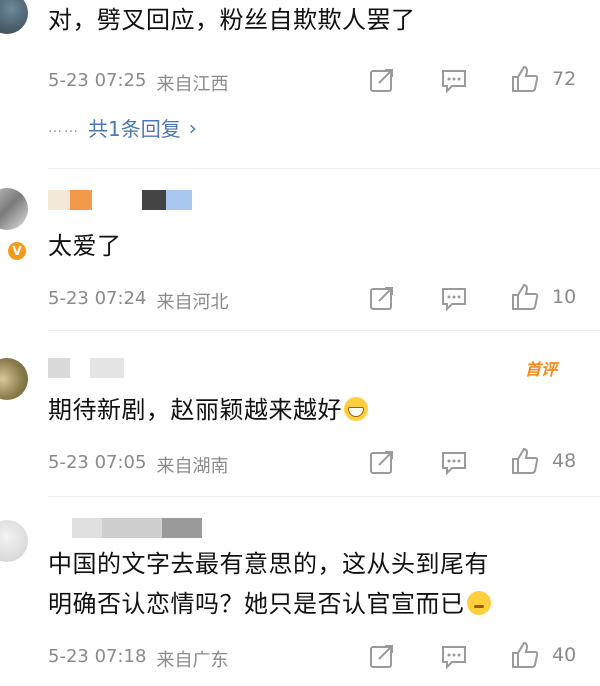  What do you see at coordinates (564, 79) in the screenshot?
I see `like-count: 72` at bounding box center [564, 79].